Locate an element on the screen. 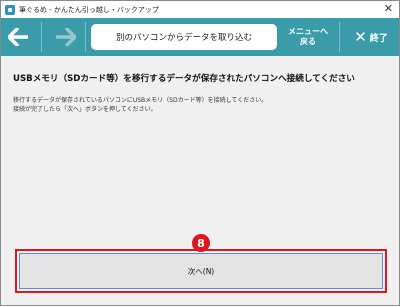  forward-button is located at coordinates (66, 37).